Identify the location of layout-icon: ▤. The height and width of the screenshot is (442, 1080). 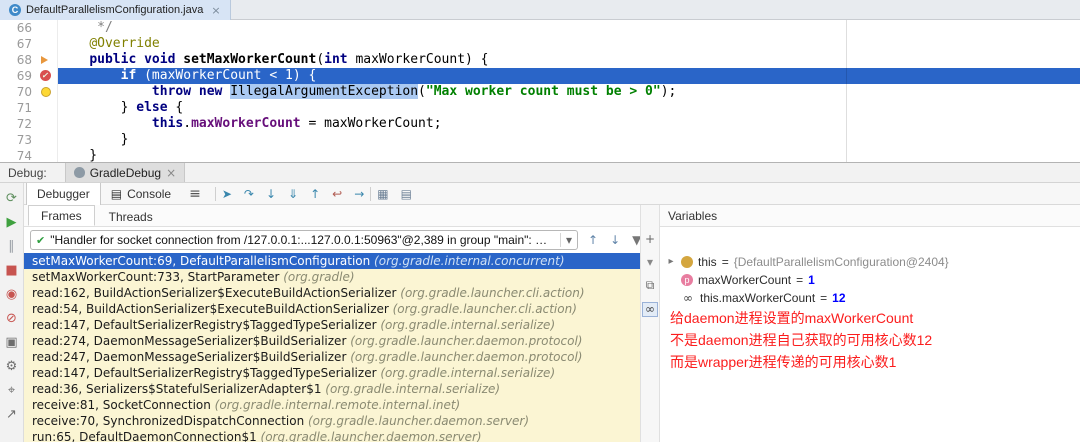
(406, 194).